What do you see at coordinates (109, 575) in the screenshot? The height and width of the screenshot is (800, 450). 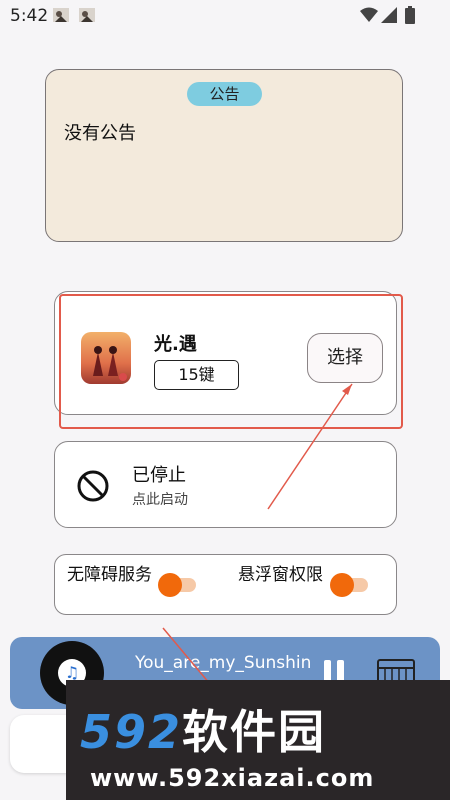 I see `accessibility-service-label: 无障碍服务` at bounding box center [109, 575].